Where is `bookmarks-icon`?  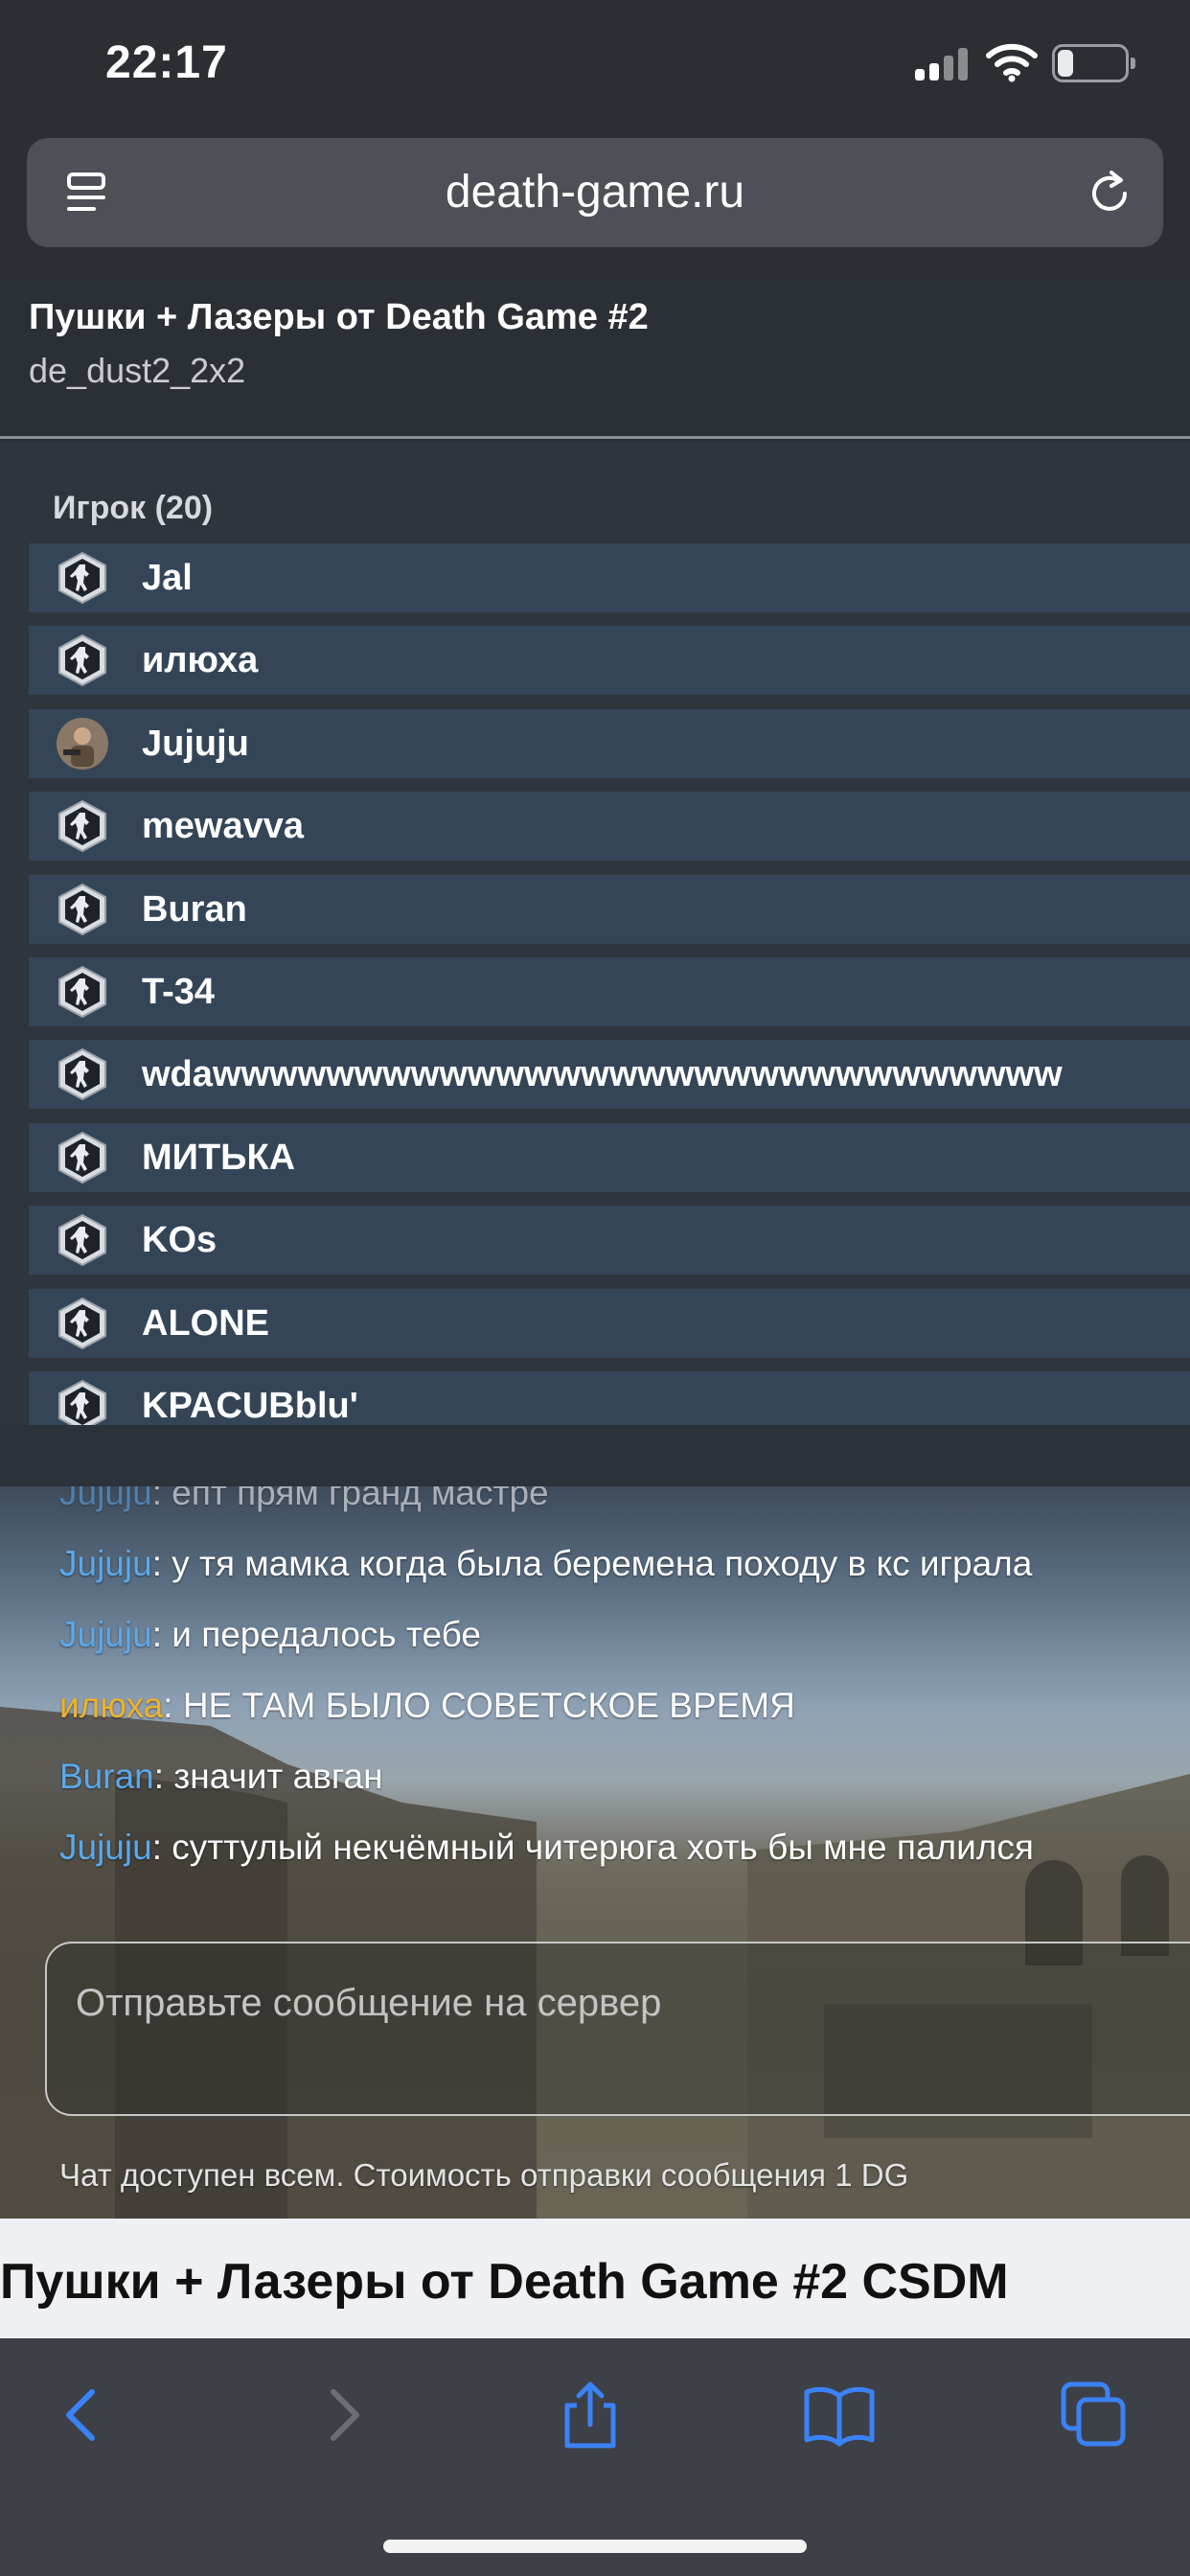 bookmarks-icon is located at coordinates (840, 2415).